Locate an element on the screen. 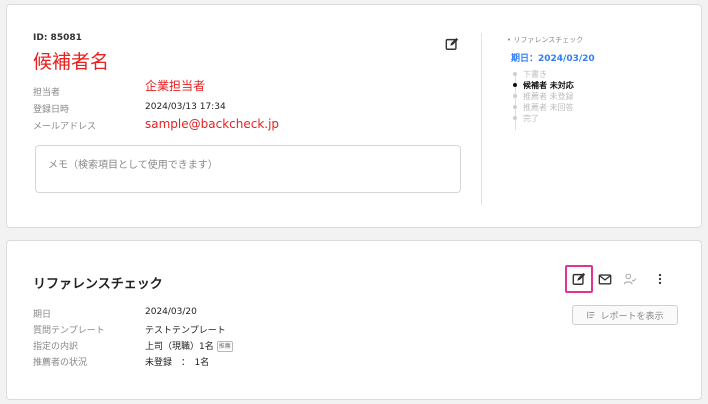 The image size is (708, 404). mail-icon is located at coordinates (605, 279).